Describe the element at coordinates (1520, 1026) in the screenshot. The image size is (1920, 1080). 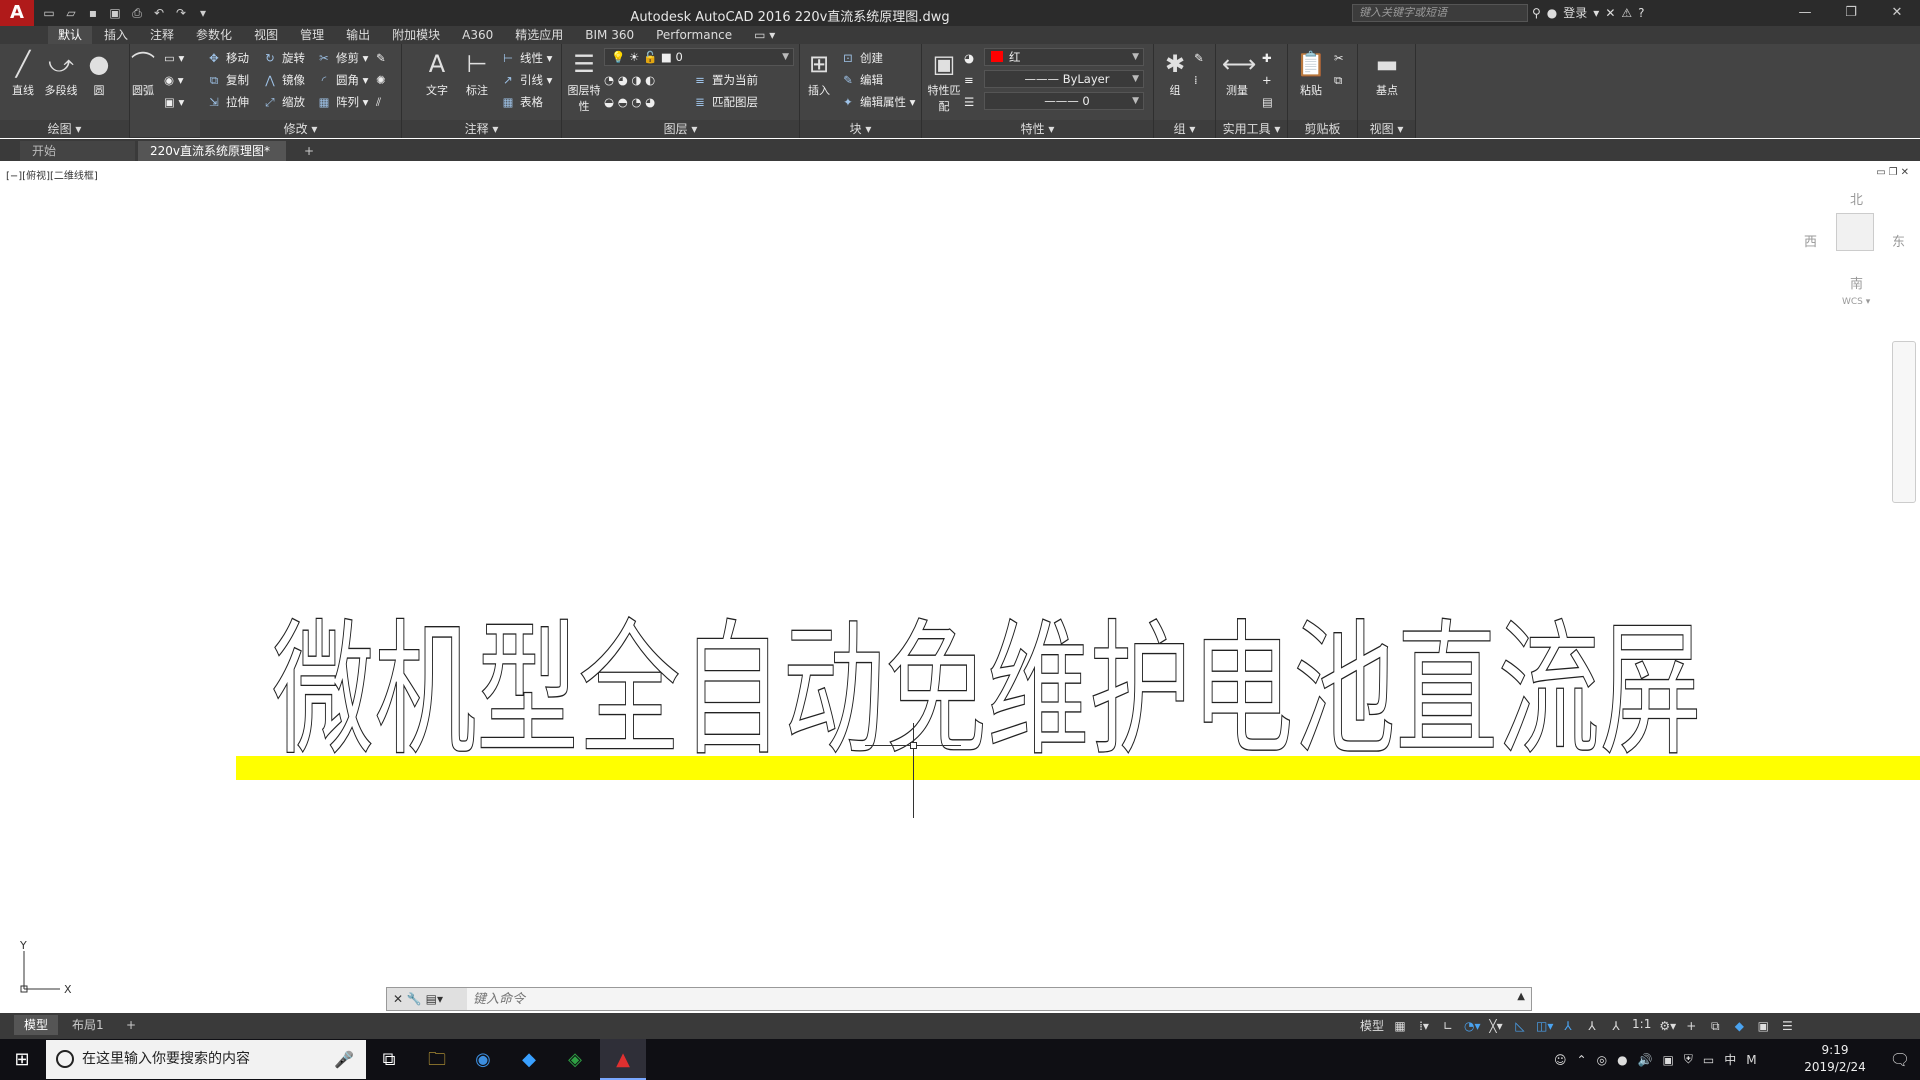
I see `osnap-icon: ◺` at that location.